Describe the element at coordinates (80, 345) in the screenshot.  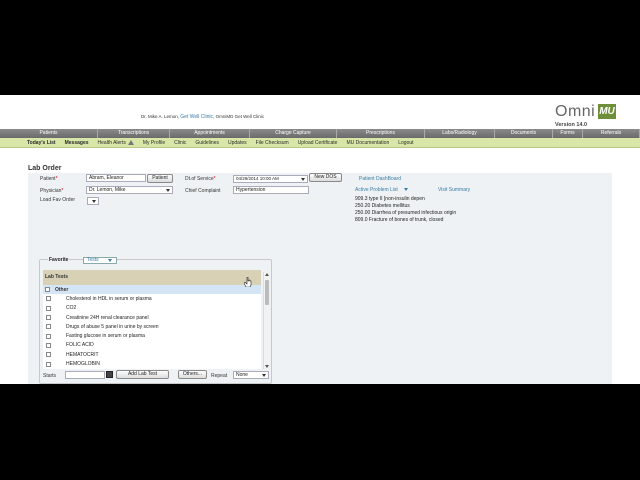
I see `test-label: FOLIC ACID` at that location.